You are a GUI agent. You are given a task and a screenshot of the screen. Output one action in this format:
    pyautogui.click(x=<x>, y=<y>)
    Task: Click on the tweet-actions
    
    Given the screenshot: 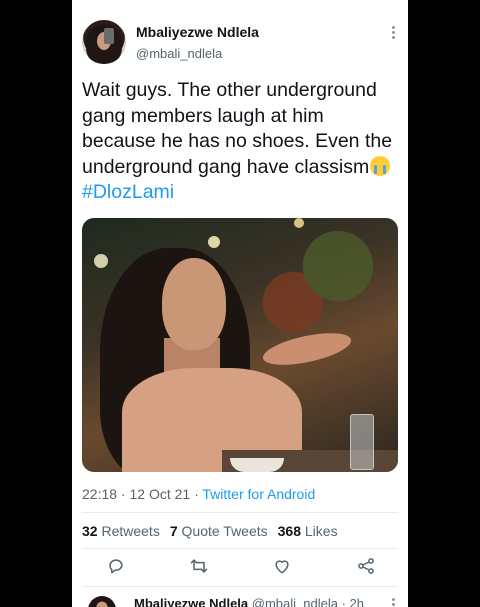 What is the action you would take?
    pyautogui.click(x=240, y=568)
    